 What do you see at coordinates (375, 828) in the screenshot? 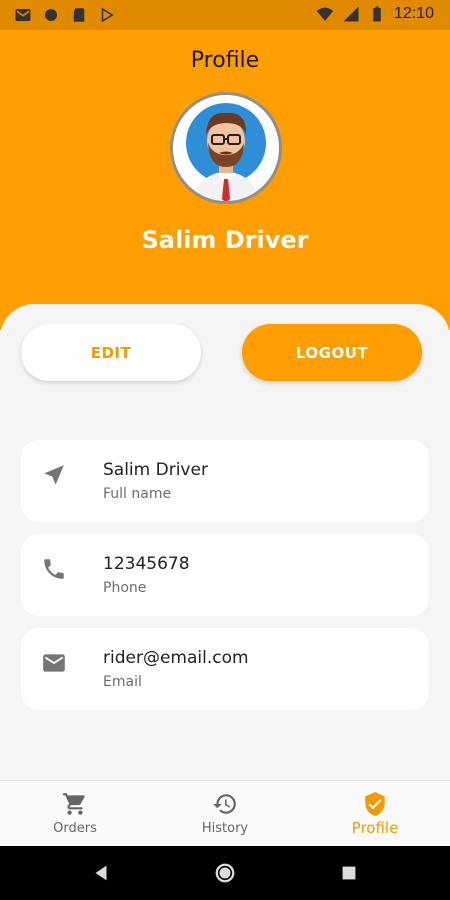
I see `nav-label-profile: Profile` at bounding box center [375, 828].